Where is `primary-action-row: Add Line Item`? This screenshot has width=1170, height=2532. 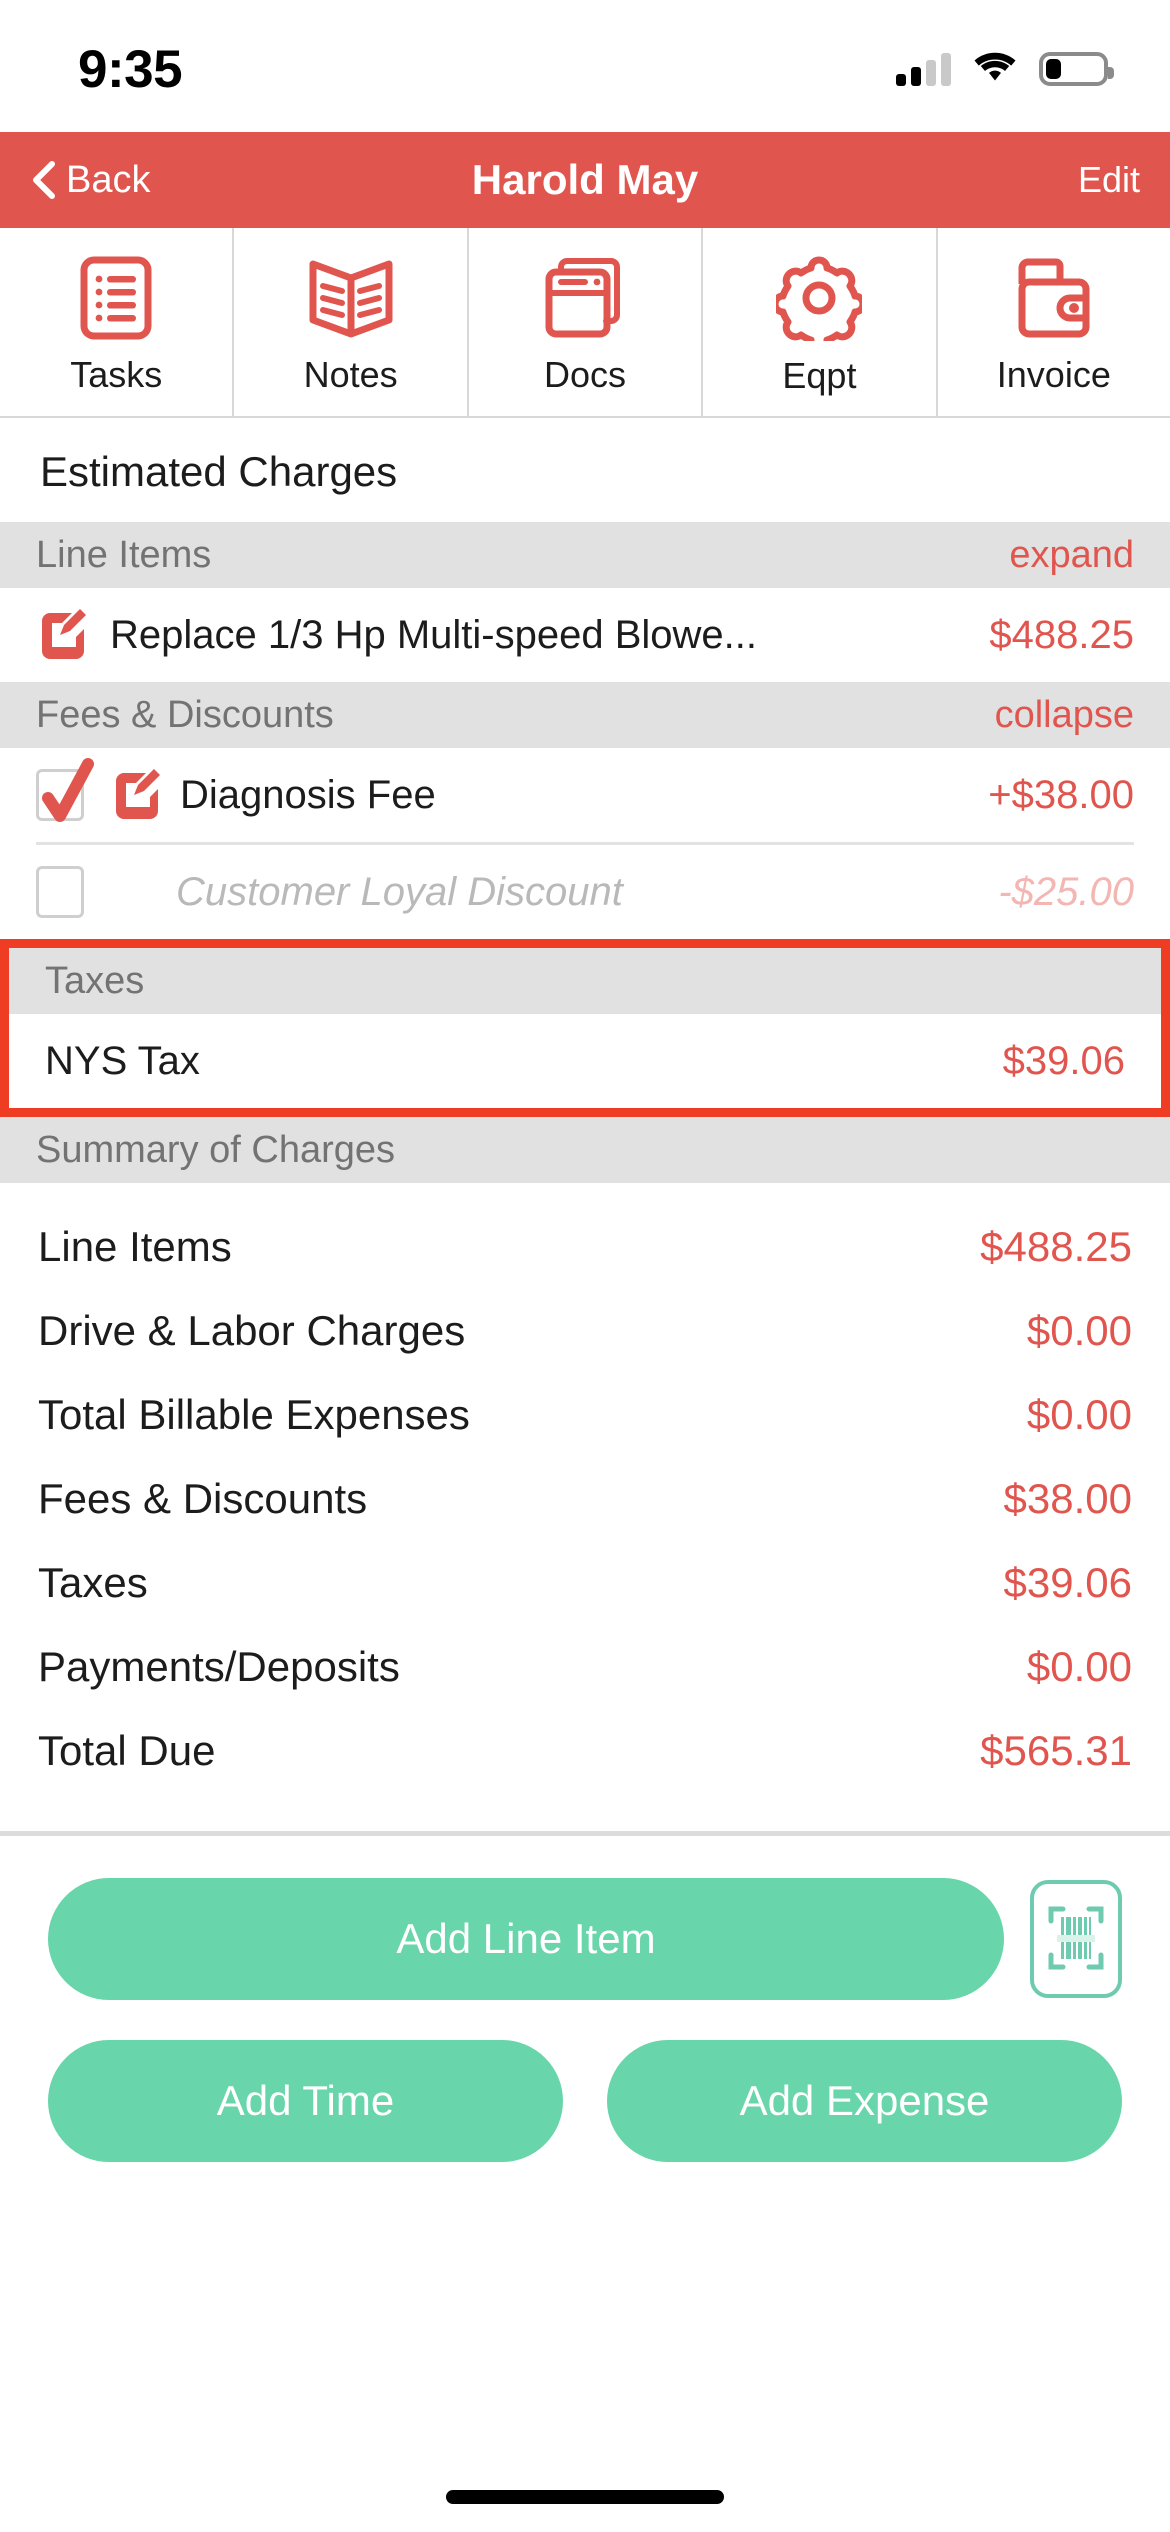
primary-action-row: Add Line Item is located at coordinates (585, 1939).